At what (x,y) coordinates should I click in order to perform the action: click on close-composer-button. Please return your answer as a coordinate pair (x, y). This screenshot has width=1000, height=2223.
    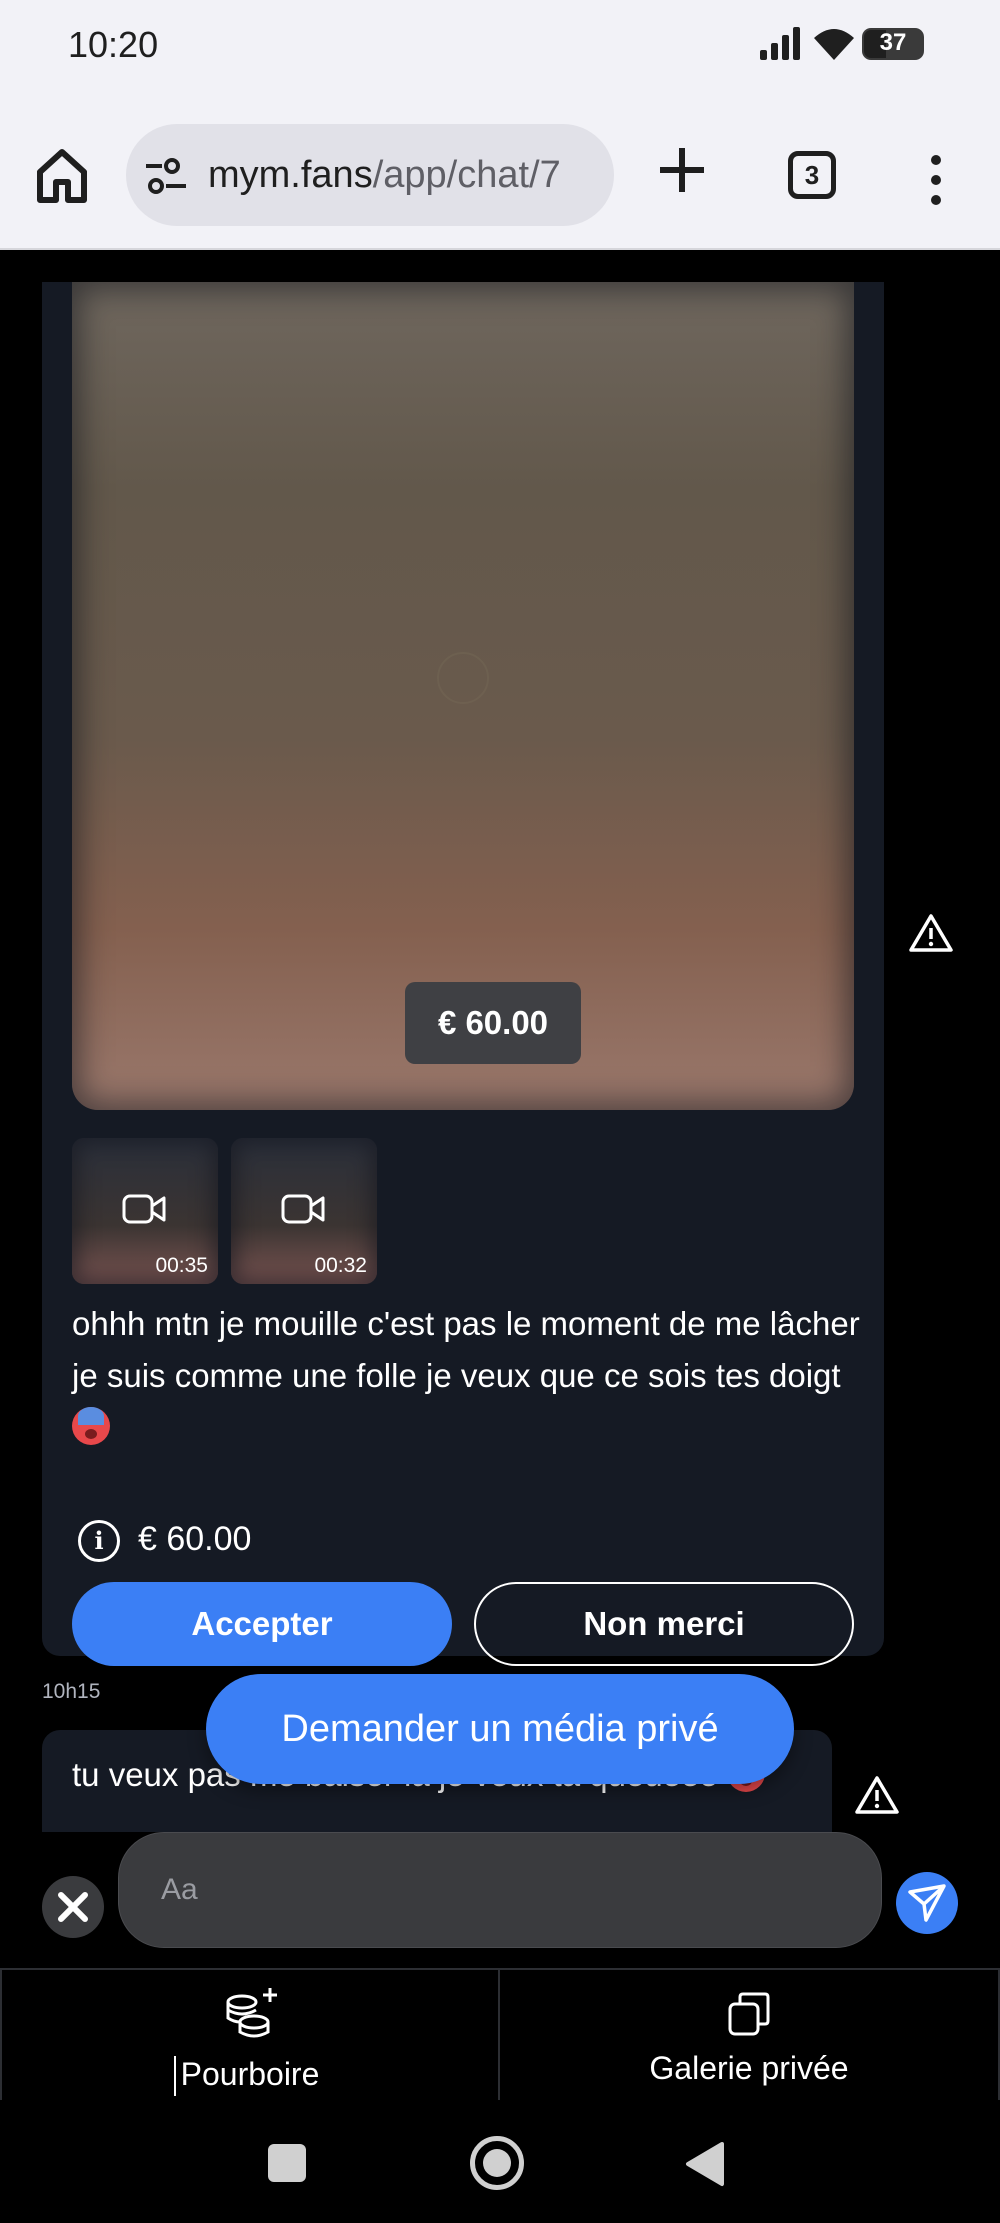
    Looking at the image, I should click on (73, 1907).